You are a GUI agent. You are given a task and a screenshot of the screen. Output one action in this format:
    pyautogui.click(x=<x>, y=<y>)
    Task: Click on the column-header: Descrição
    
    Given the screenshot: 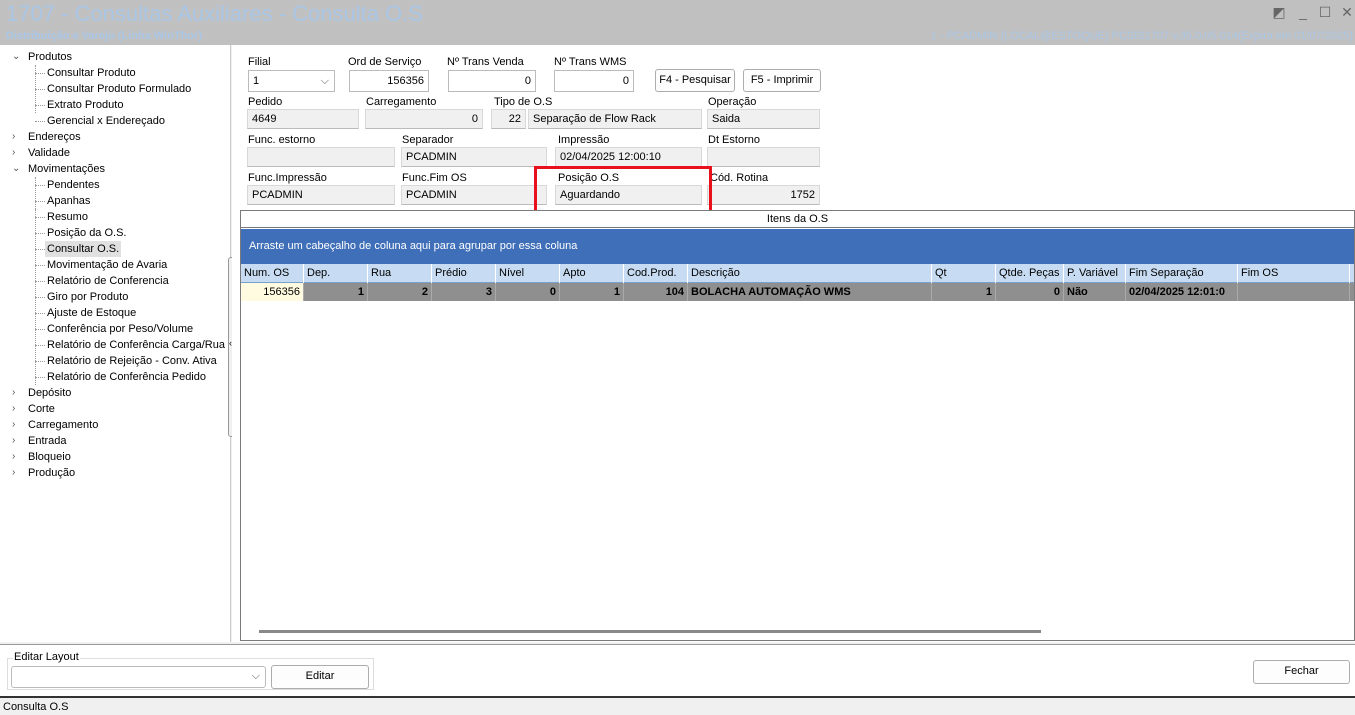 What is the action you would take?
    pyautogui.click(x=810, y=273)
    